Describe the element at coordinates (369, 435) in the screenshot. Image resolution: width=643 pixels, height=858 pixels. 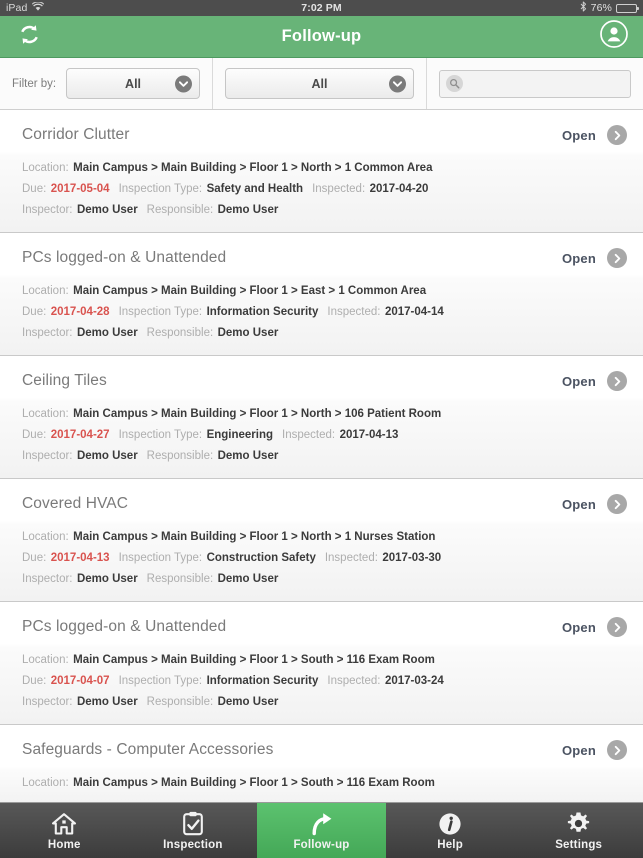
I see `inspected-value: 2017-04-13` at that location.